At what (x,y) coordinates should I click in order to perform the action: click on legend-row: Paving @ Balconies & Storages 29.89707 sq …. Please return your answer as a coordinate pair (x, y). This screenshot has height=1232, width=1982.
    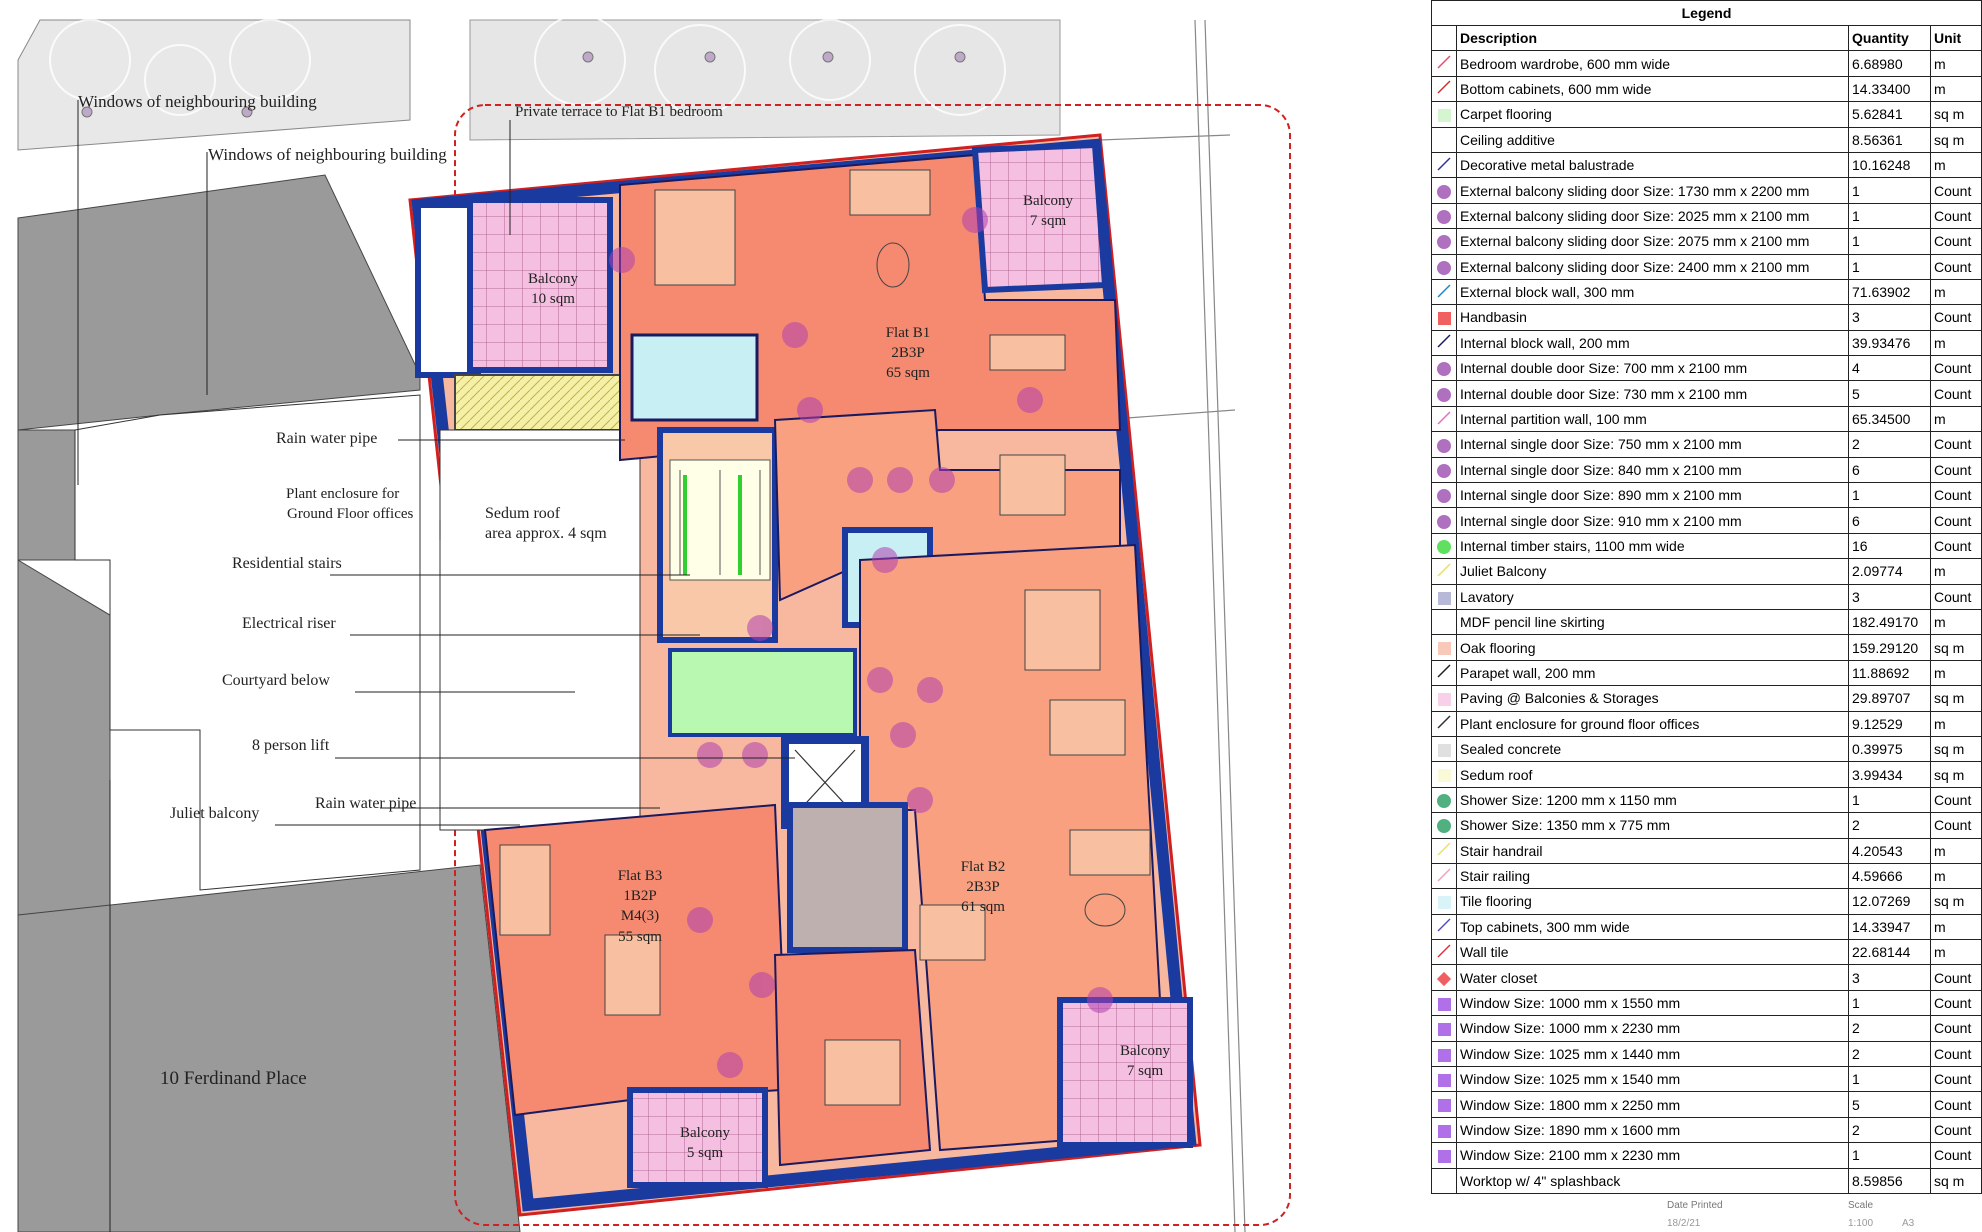
    Looking at the image, I should click on (1706, 698).